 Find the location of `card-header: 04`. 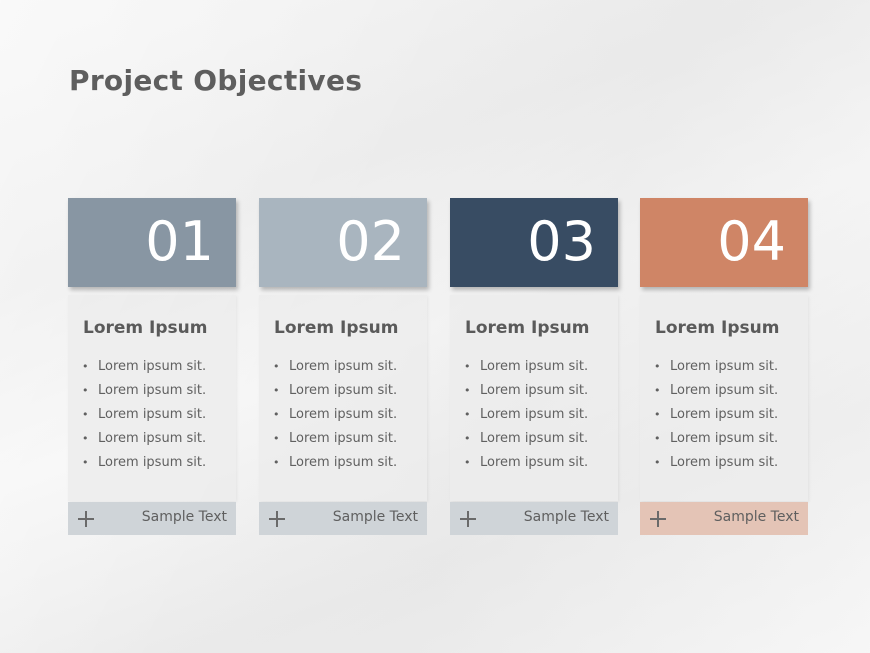

card-header: 04 is located at coordinates (724, 242).